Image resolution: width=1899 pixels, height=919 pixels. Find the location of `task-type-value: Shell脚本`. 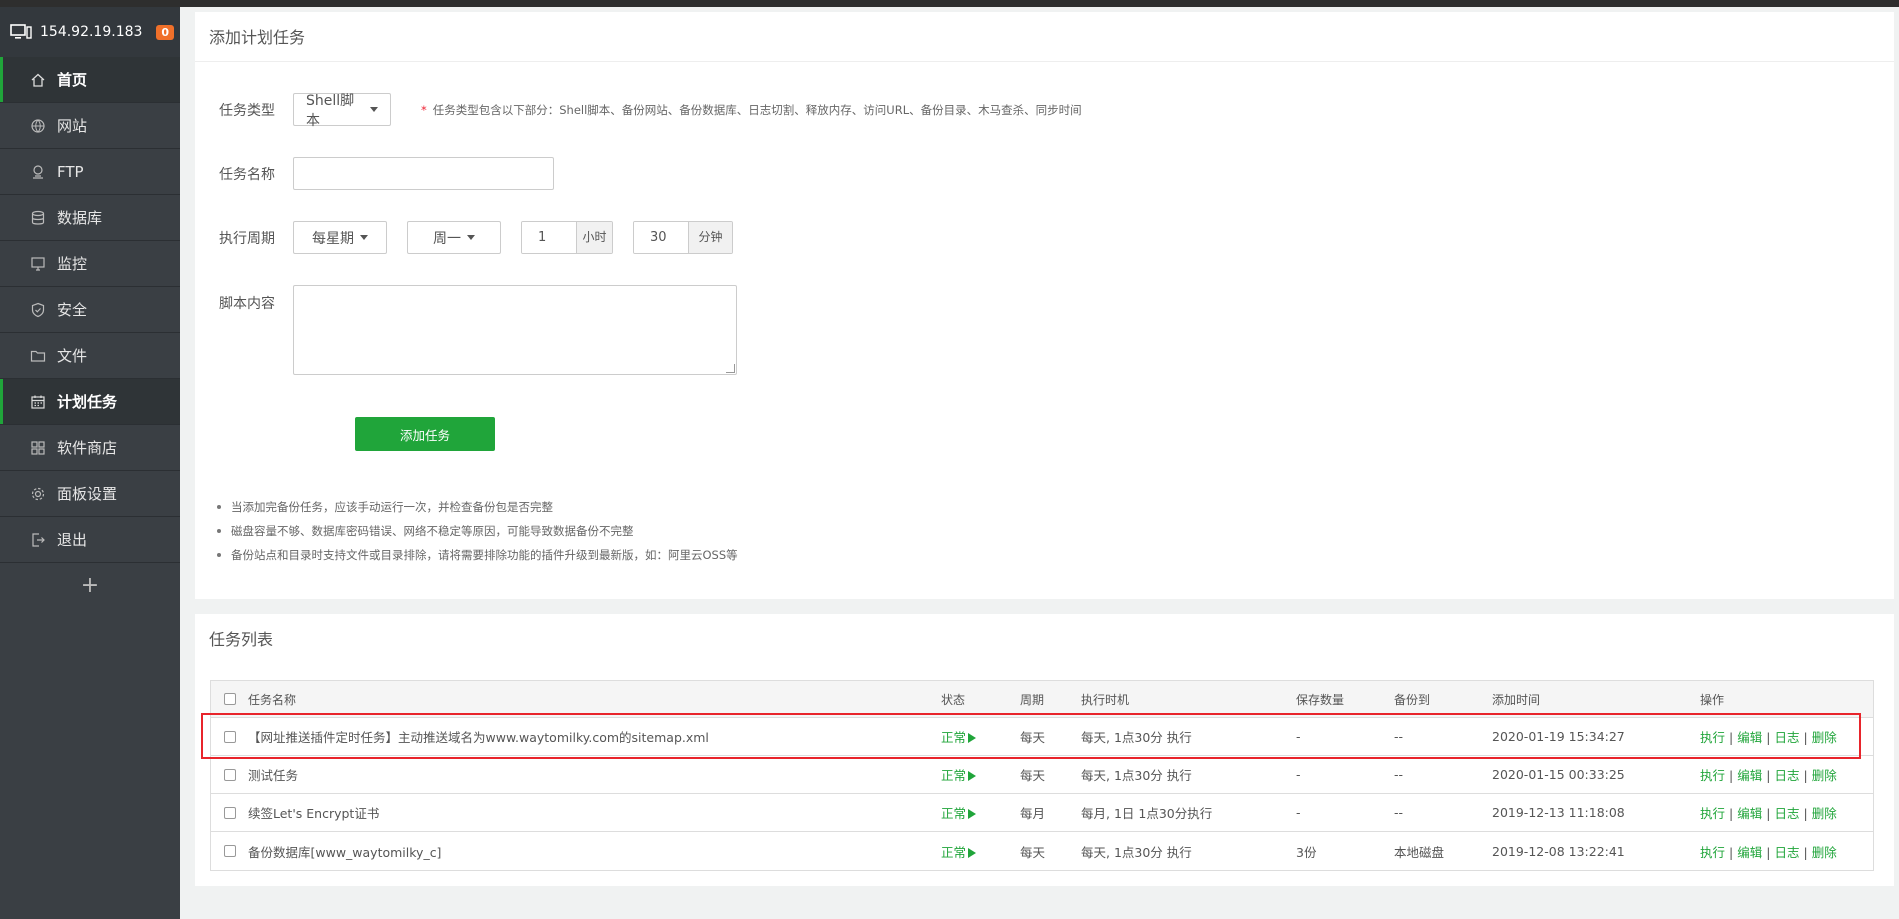

task-type-value: Shell脚本 is located at coordinates (330, 110).